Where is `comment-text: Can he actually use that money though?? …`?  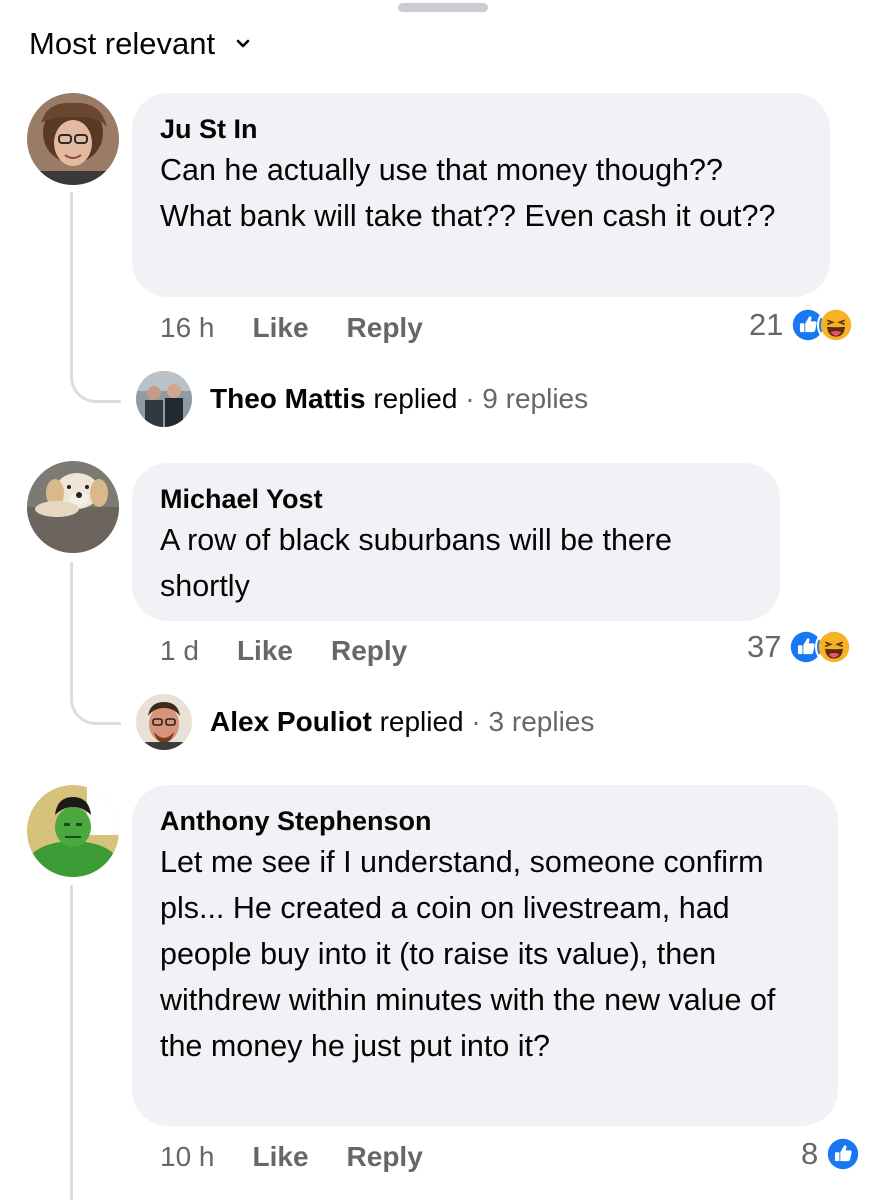 comment-text: Can he actually use that money though?? … is located at coordinates (468, 193).